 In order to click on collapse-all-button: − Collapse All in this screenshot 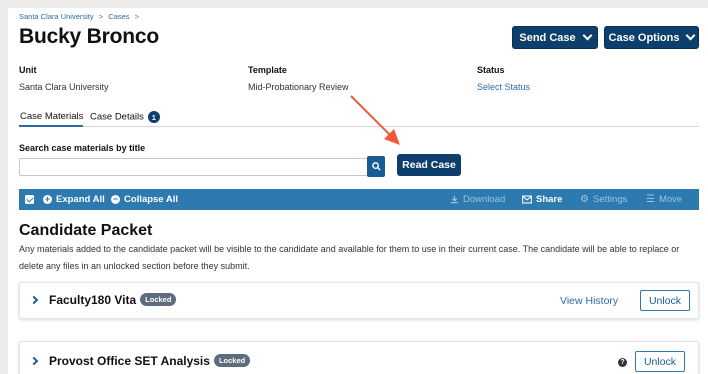, I will do `click(144, 199)`.